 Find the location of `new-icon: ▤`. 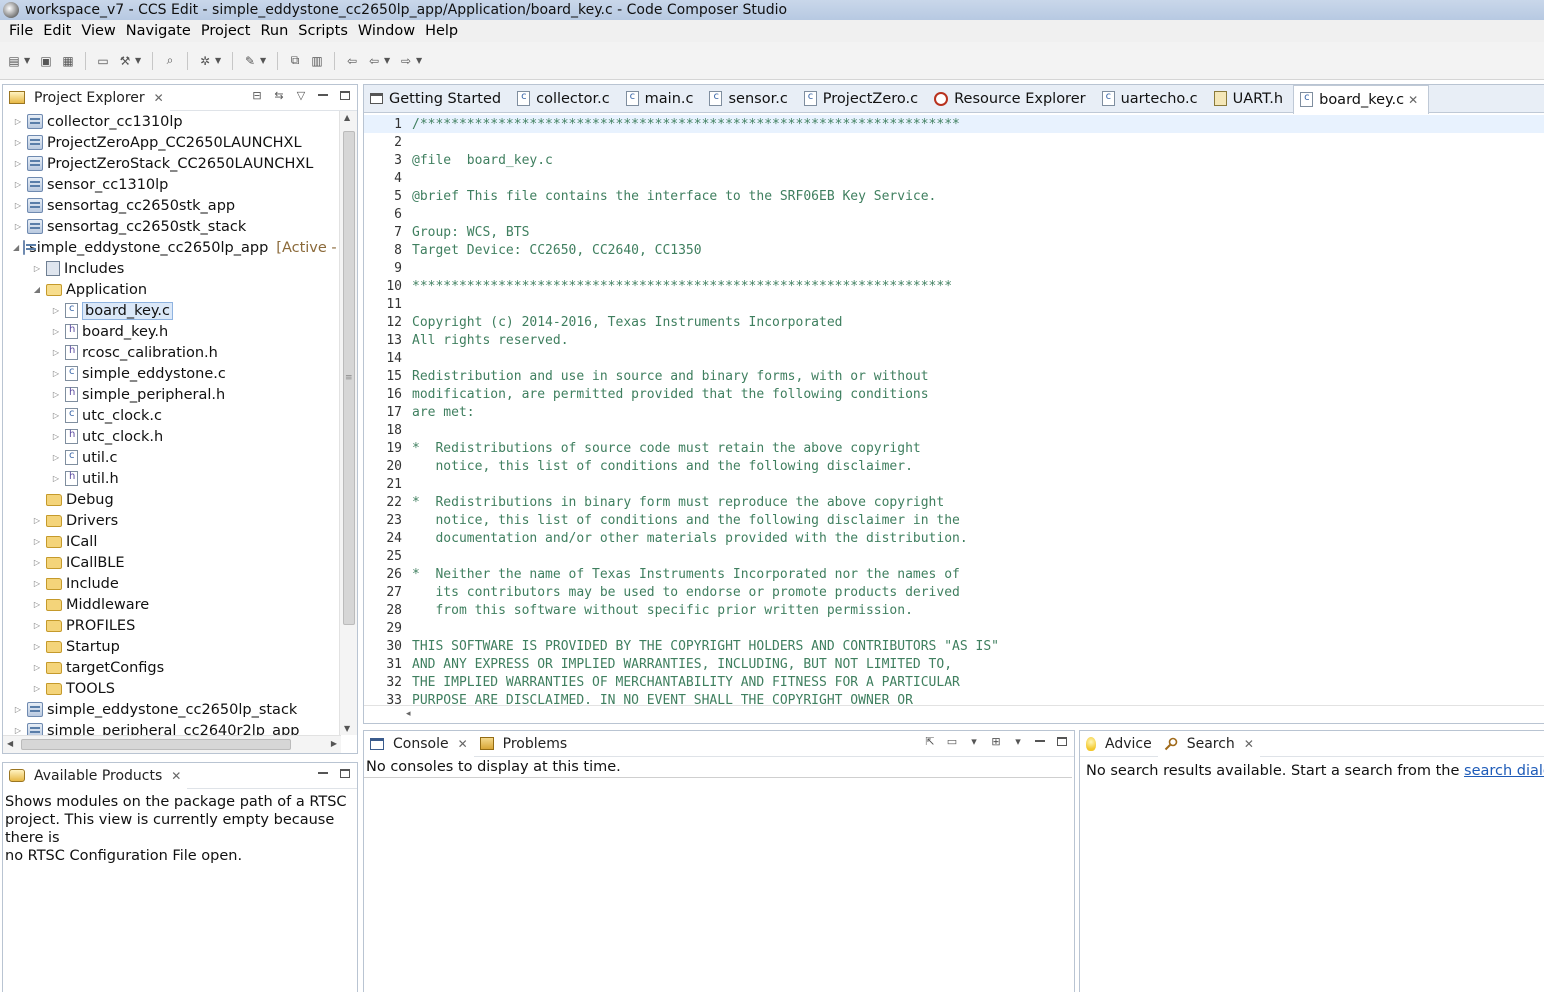

new-icon: ▤ is located at coordinates (14, 61).